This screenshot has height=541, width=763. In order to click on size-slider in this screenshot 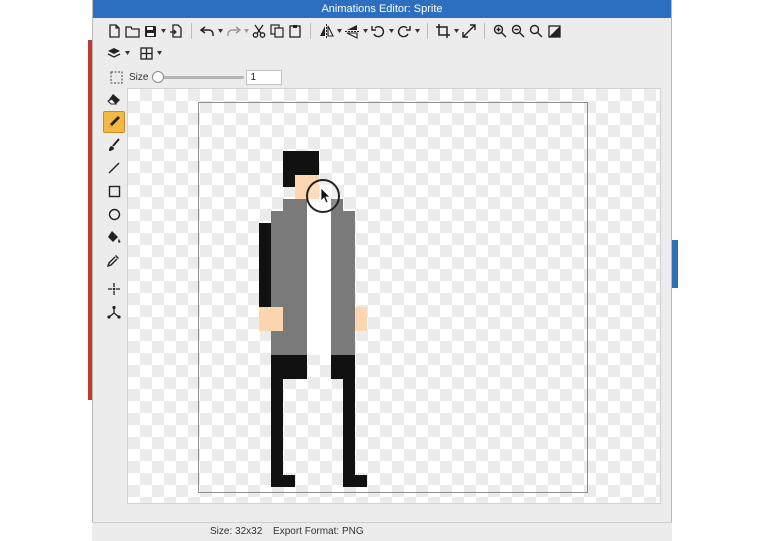, I will do `click(198, 77)`.